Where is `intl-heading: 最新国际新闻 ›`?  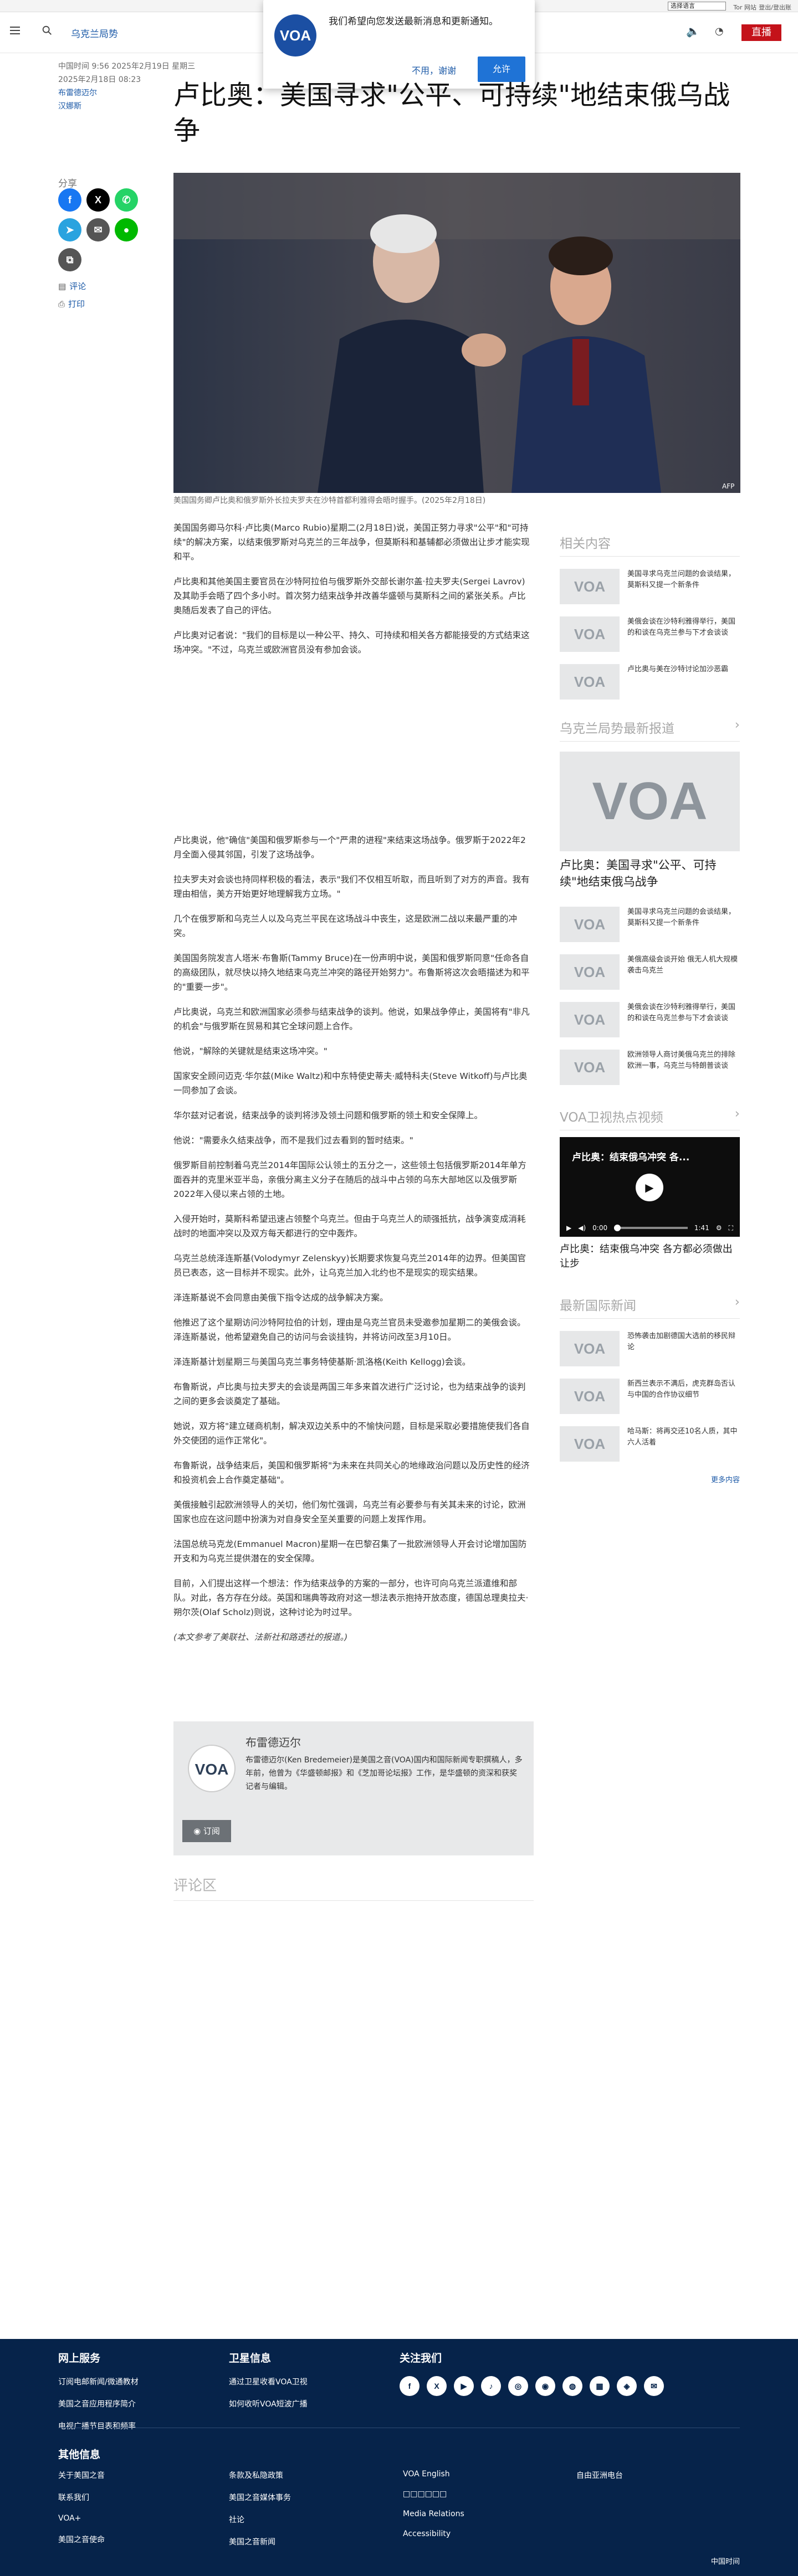
intl-heading: 最新国际新闻 › is located at coordinates (650, 1307).